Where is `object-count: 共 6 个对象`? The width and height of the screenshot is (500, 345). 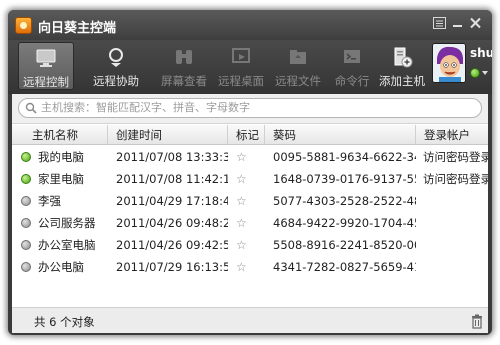
object-count: 共 6 个对象 is located at coordinates (64, 322).